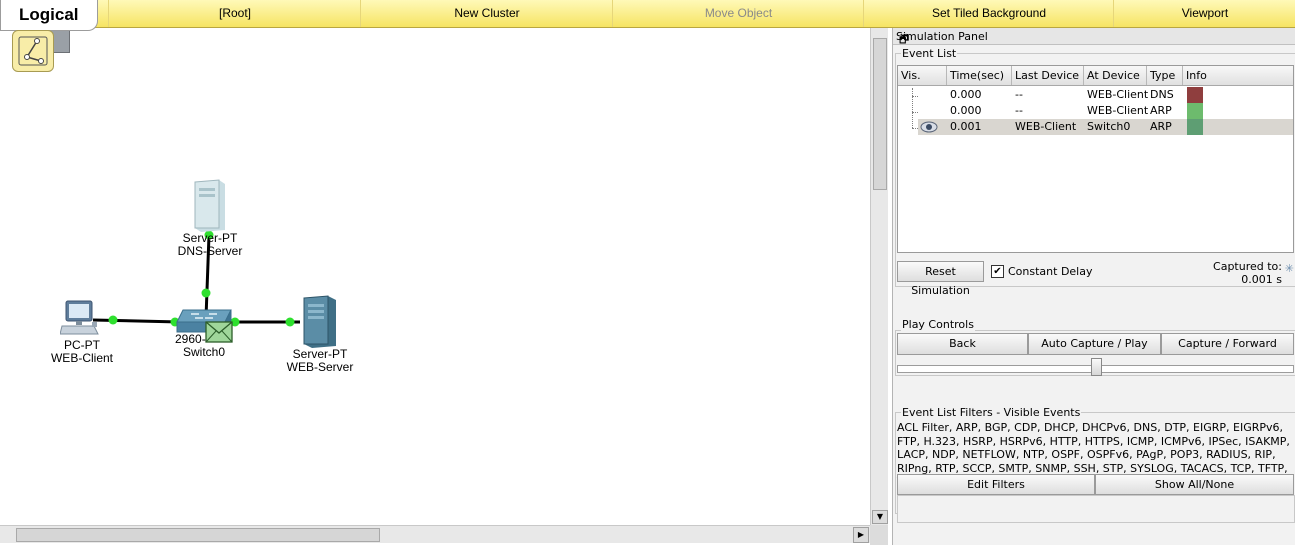  I want to click on asterisk-icon: ✳, so click(1289, 268).